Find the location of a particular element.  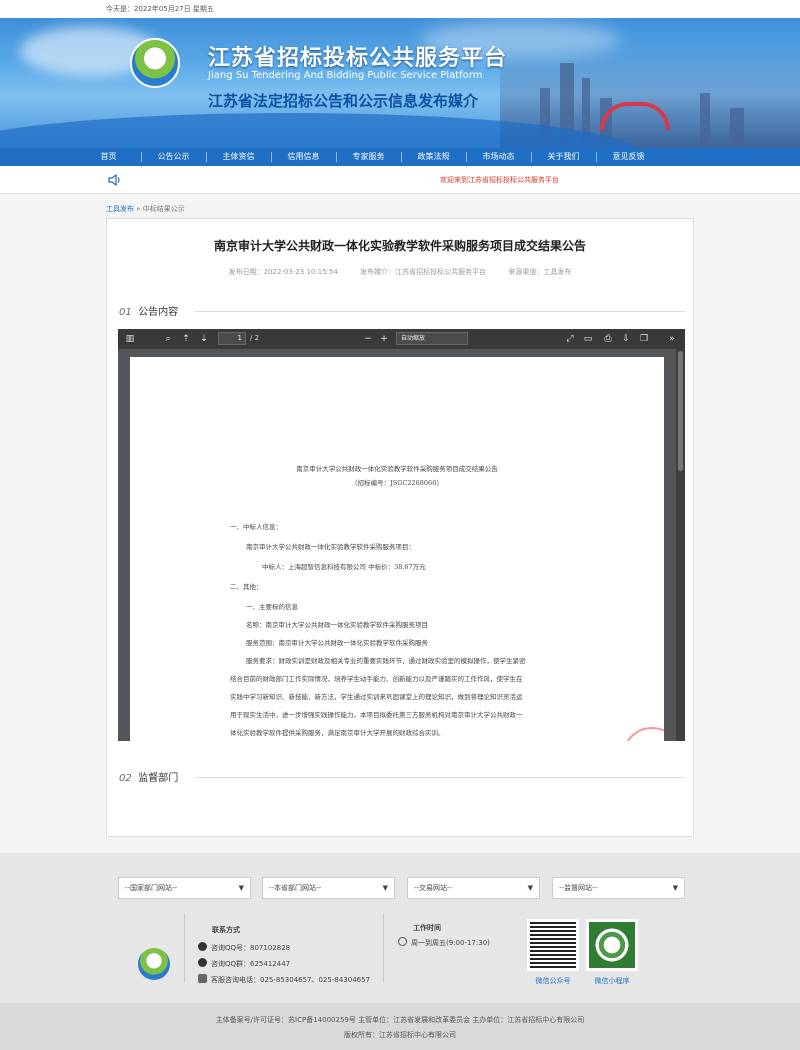

zoom-in-icon: + is located at coordinates (384, 339).